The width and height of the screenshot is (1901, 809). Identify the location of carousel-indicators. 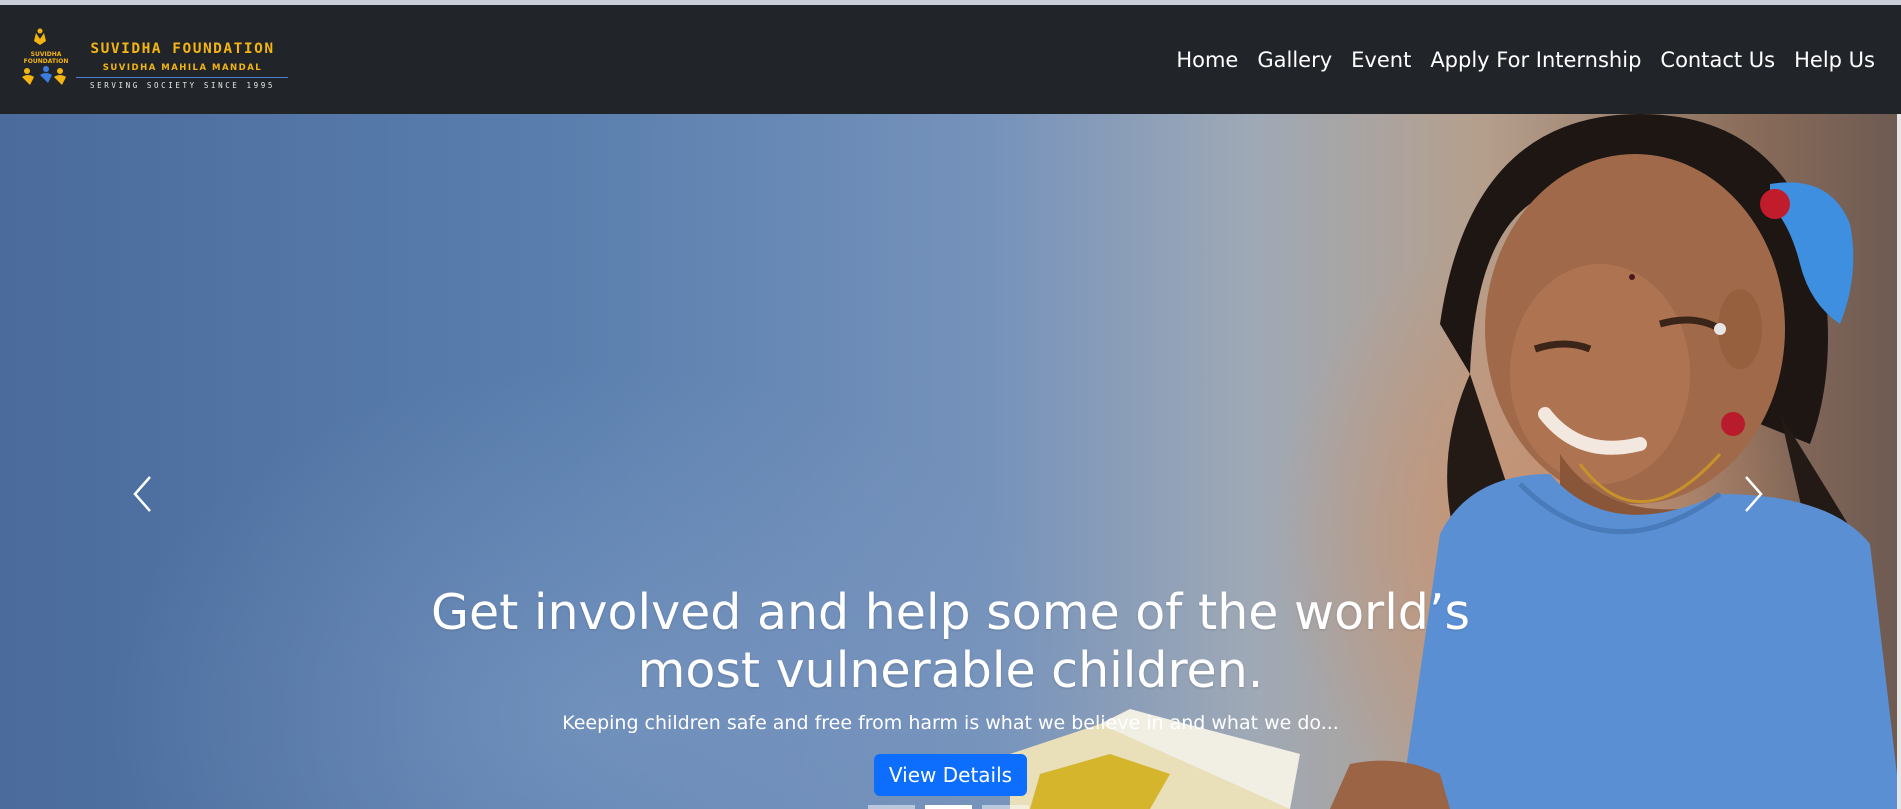
(948, 807).